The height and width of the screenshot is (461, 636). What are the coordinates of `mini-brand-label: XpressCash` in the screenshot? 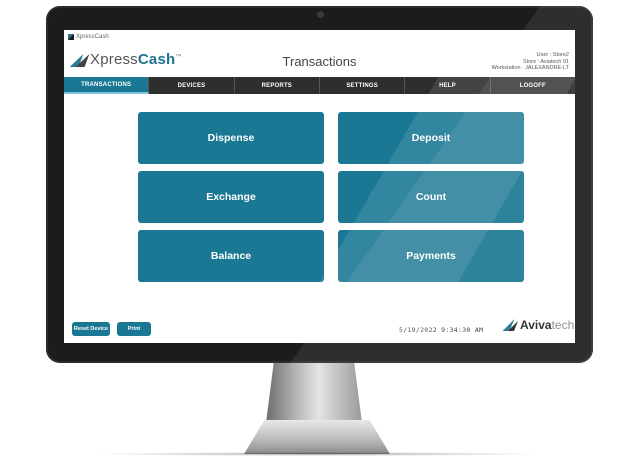 It's located at (92, 37).